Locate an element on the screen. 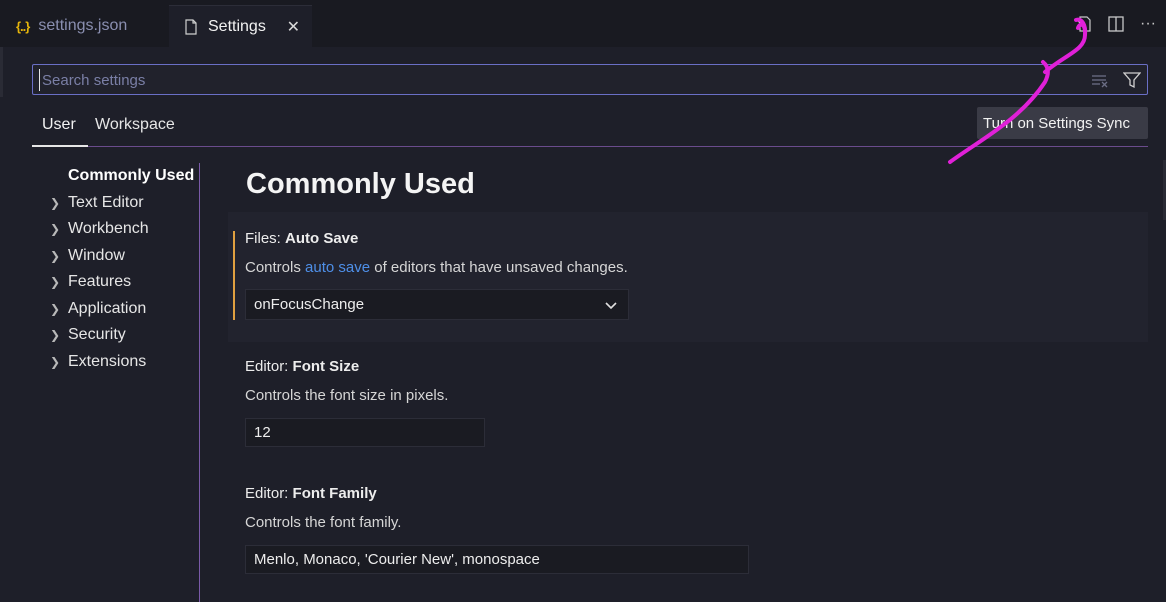 This screenshot has height=602, width=1166. activity-edge is located at coordinates (1, 72).